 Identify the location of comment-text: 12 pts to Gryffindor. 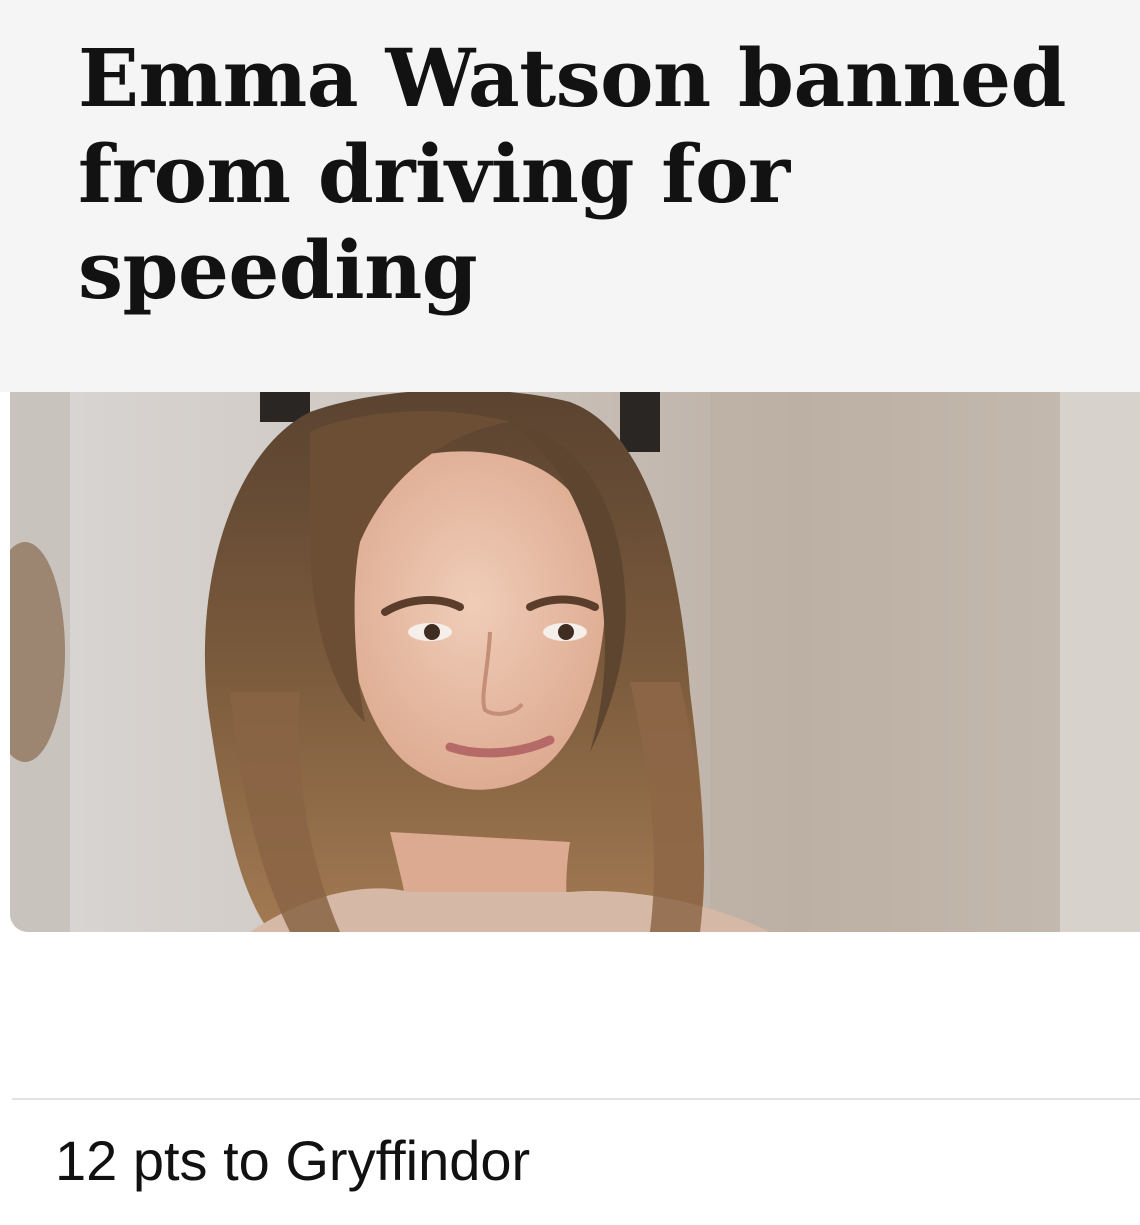
(293, 1160).